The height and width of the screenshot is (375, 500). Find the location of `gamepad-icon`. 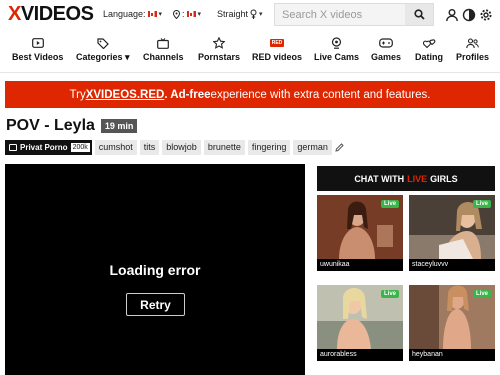

gamepad-icon is located at coordinates (386, 43).